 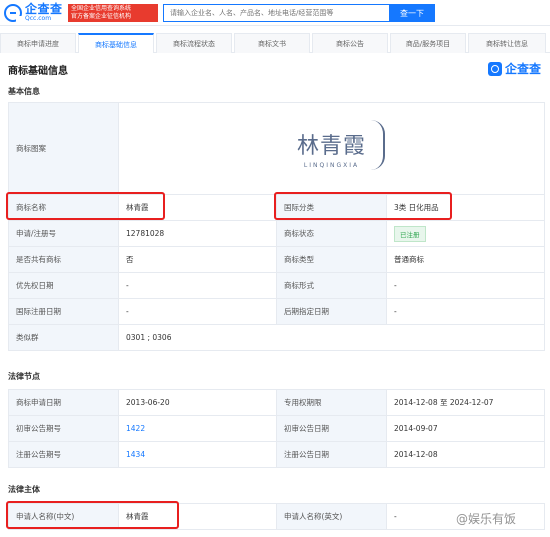 I want to click on tab-process-status: 商标流程状态, so click(x=194, y=43).